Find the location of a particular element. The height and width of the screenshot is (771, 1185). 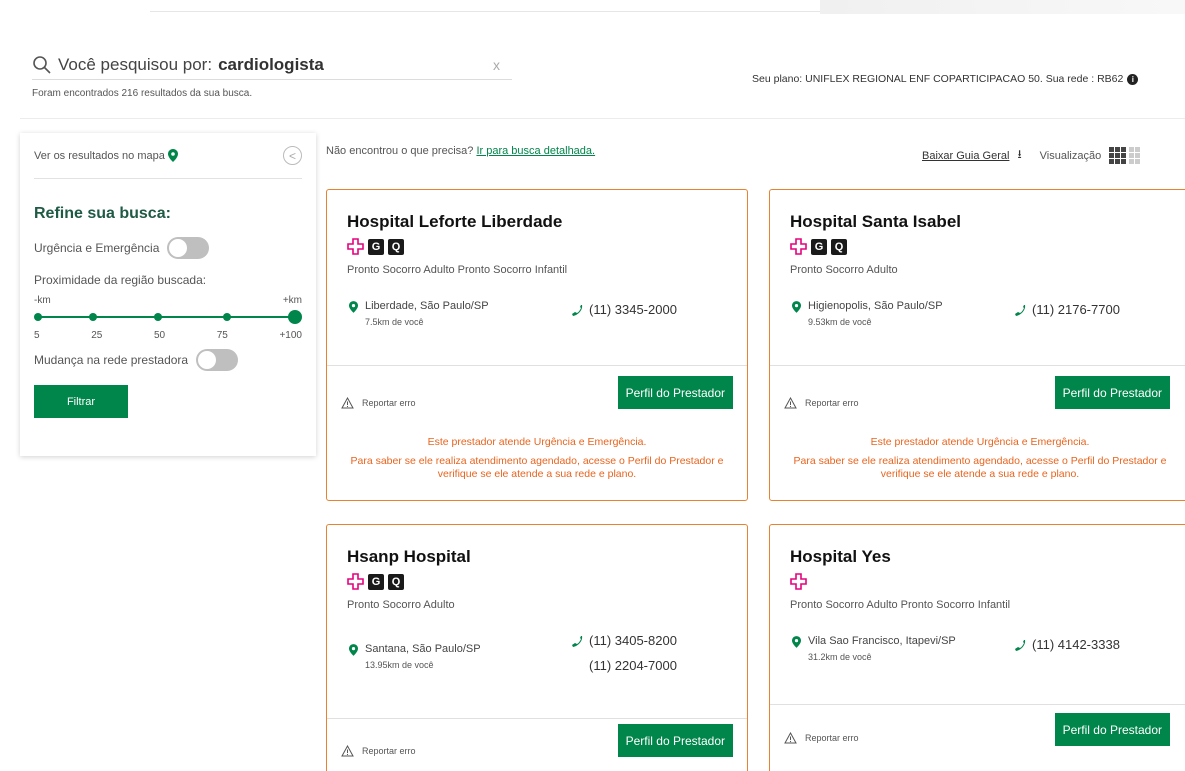

network-change-label: Mudança na rede prestadora is located at coordinates (111, 360).